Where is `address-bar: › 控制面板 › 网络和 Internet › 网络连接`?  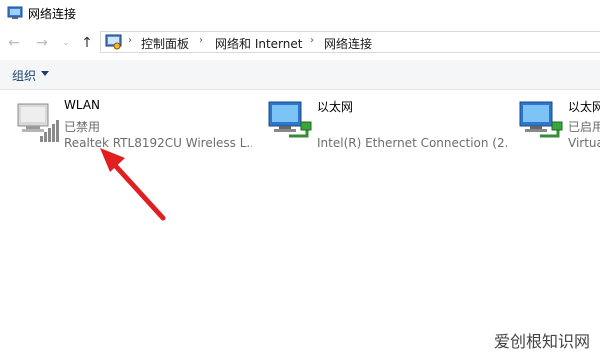 address-bar: › 控制面板 › 网络和 Internet › 网络连接 is located at coordinates (350, 42).